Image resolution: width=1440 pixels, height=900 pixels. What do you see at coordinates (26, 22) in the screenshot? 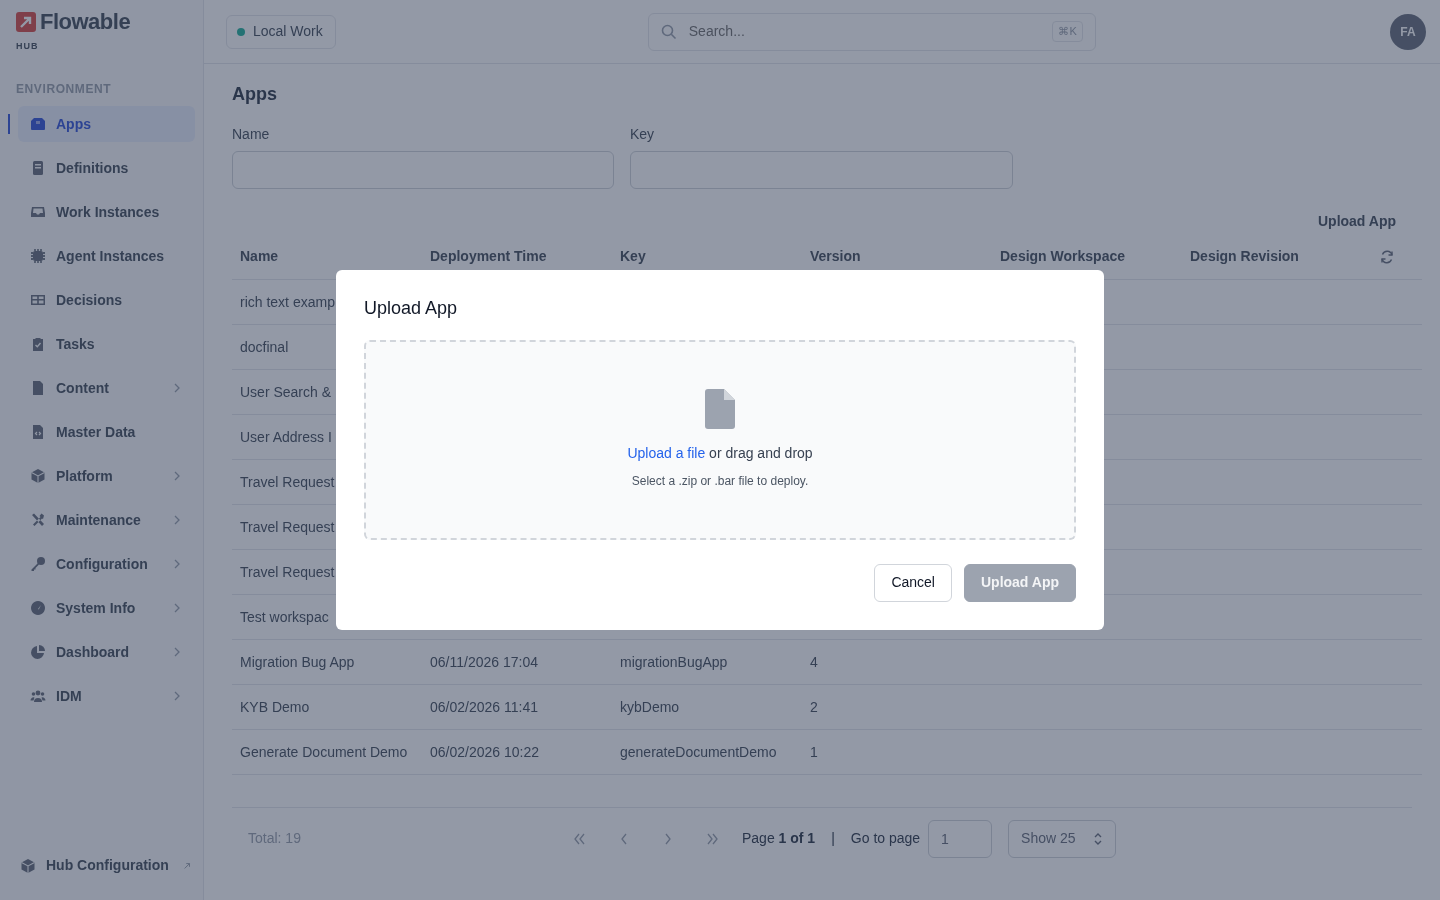
I see `logo-icon` at bounding box center [26, 22].